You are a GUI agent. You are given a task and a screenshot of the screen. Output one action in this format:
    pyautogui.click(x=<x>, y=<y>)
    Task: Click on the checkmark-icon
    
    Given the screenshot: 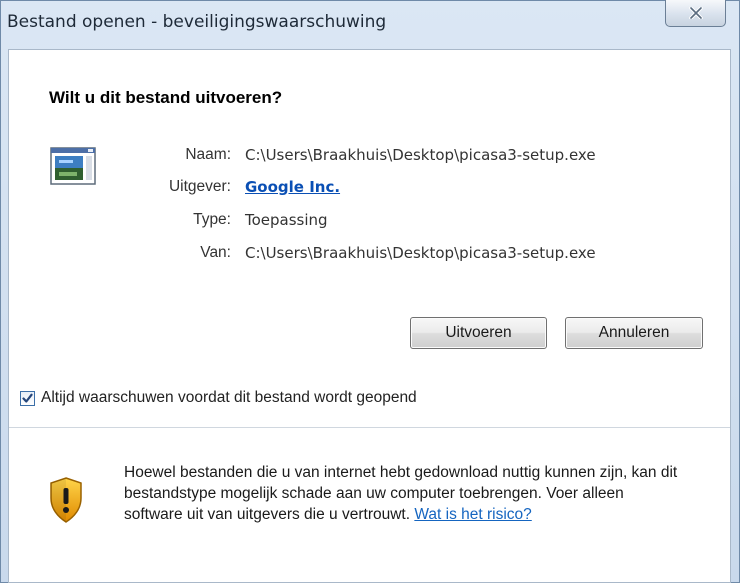 What is the action you would take?
    pyautogui.click(x=27, y=398)
    